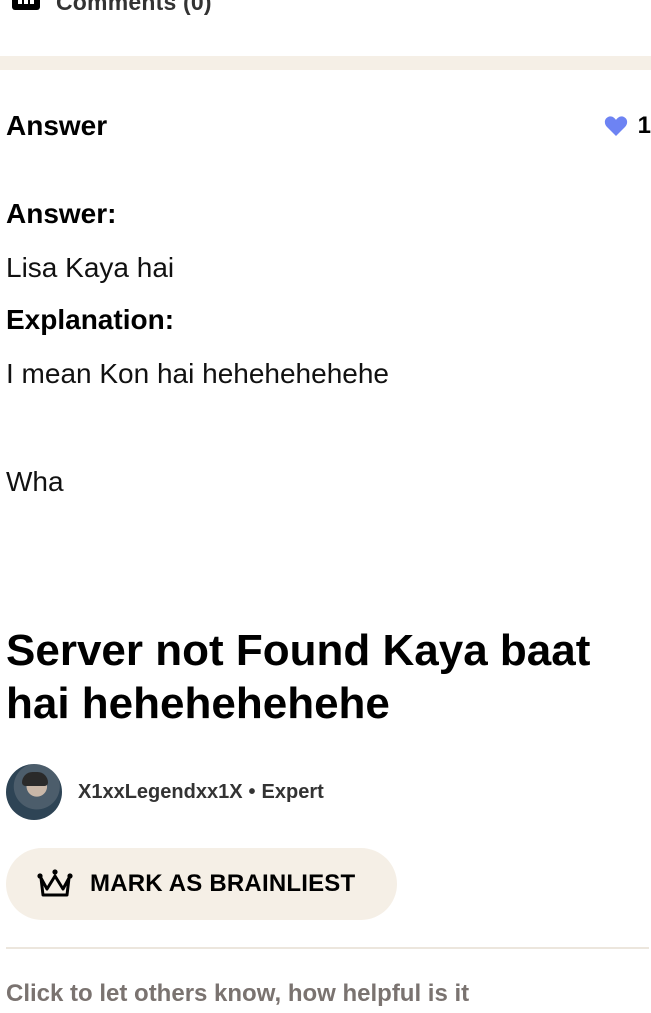  Describe the element at coordinates (57, 125) in the screenshot. I see `answer-heading: Answer` at that location.